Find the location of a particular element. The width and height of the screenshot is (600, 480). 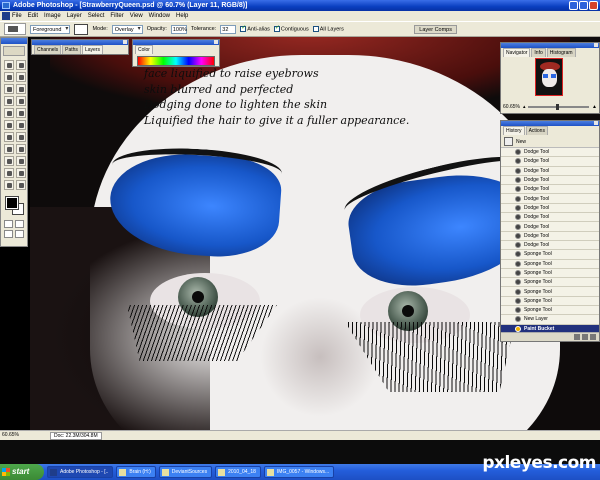

tab-color: Color is located at coordinates (144, 49).